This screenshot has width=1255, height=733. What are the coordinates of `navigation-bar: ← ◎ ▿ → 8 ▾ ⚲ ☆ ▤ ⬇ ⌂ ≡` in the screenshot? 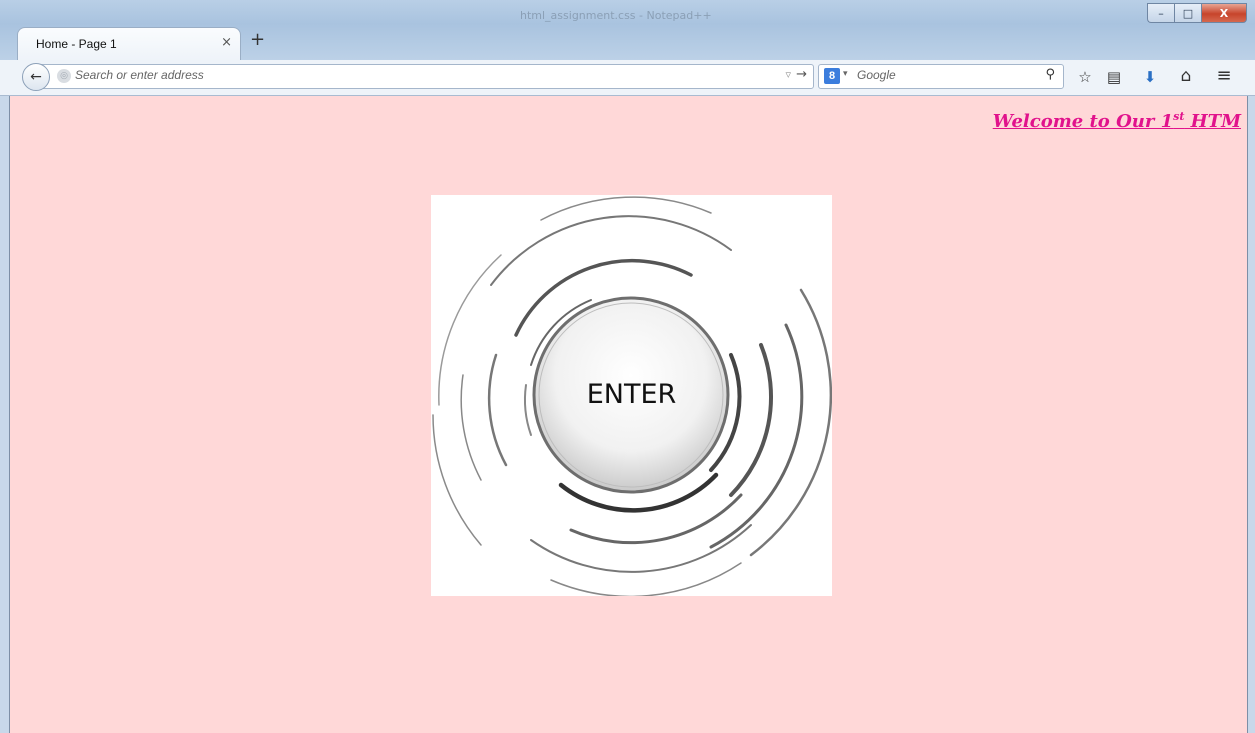 It's located at (627, 78).